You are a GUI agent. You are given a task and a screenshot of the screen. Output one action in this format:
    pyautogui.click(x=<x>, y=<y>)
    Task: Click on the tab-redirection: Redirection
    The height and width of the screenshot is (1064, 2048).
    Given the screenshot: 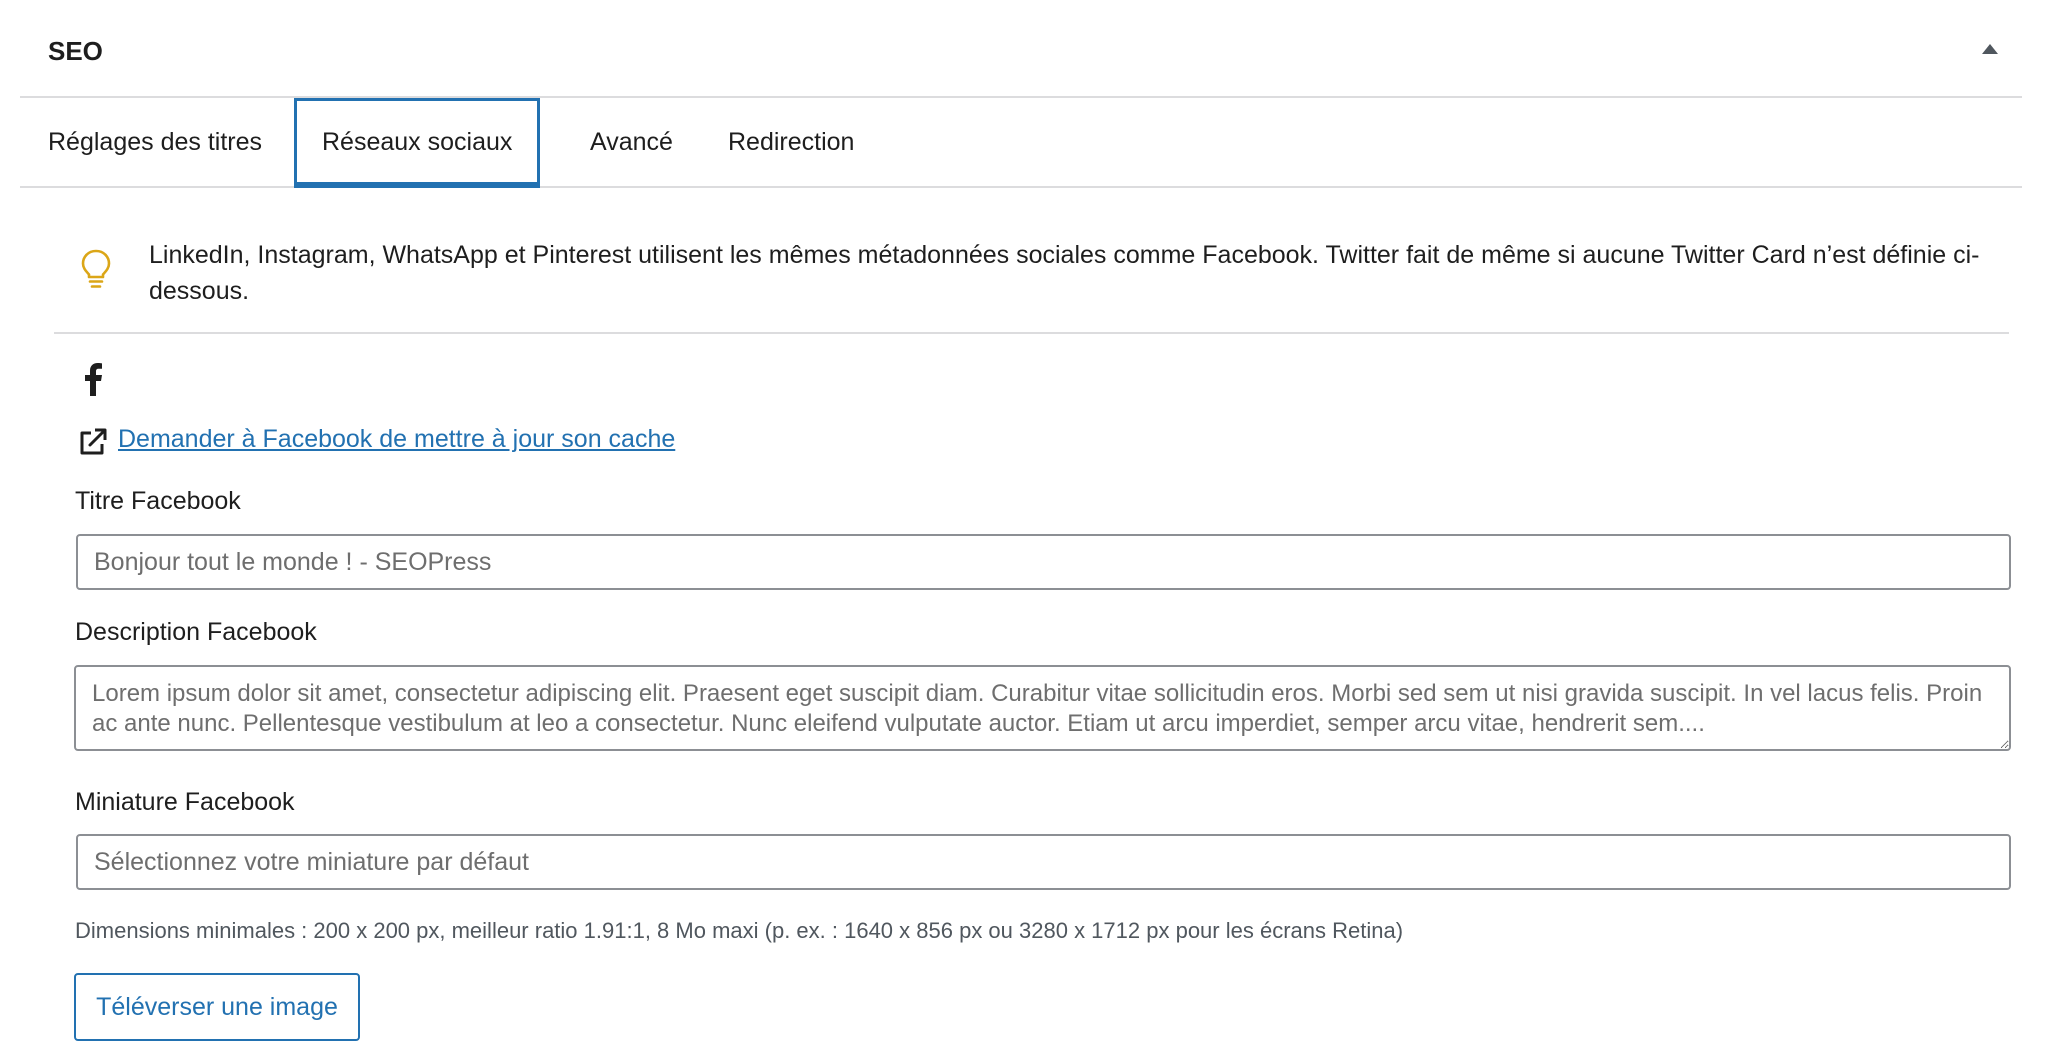 What is the action you would take?
    pyautogui.click(x=791, y=142)
    